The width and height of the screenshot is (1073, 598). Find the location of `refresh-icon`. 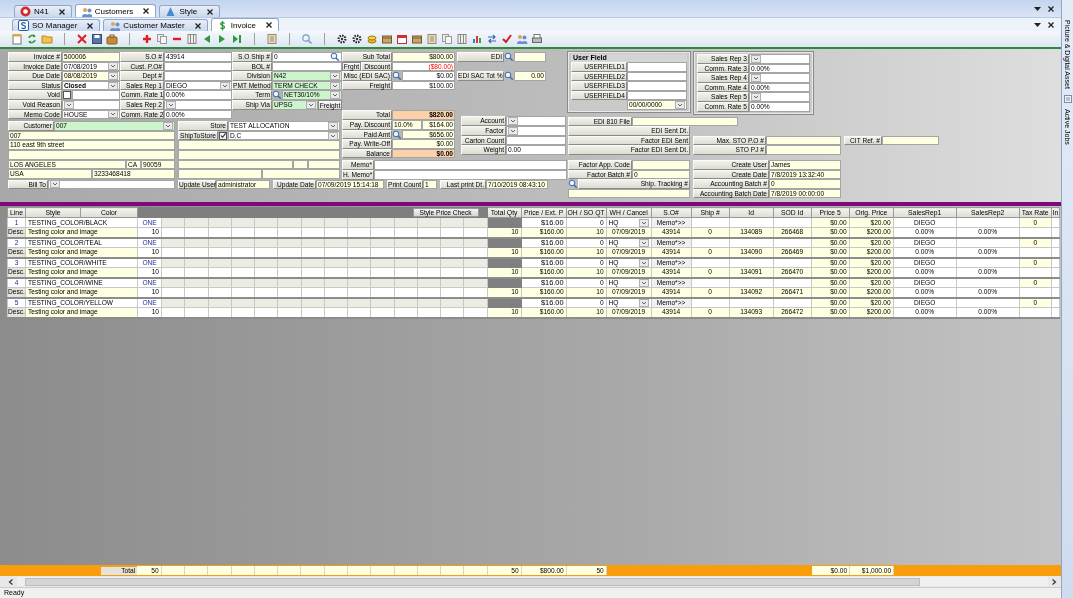

refresh-icon is located at coordinates (32, 39).